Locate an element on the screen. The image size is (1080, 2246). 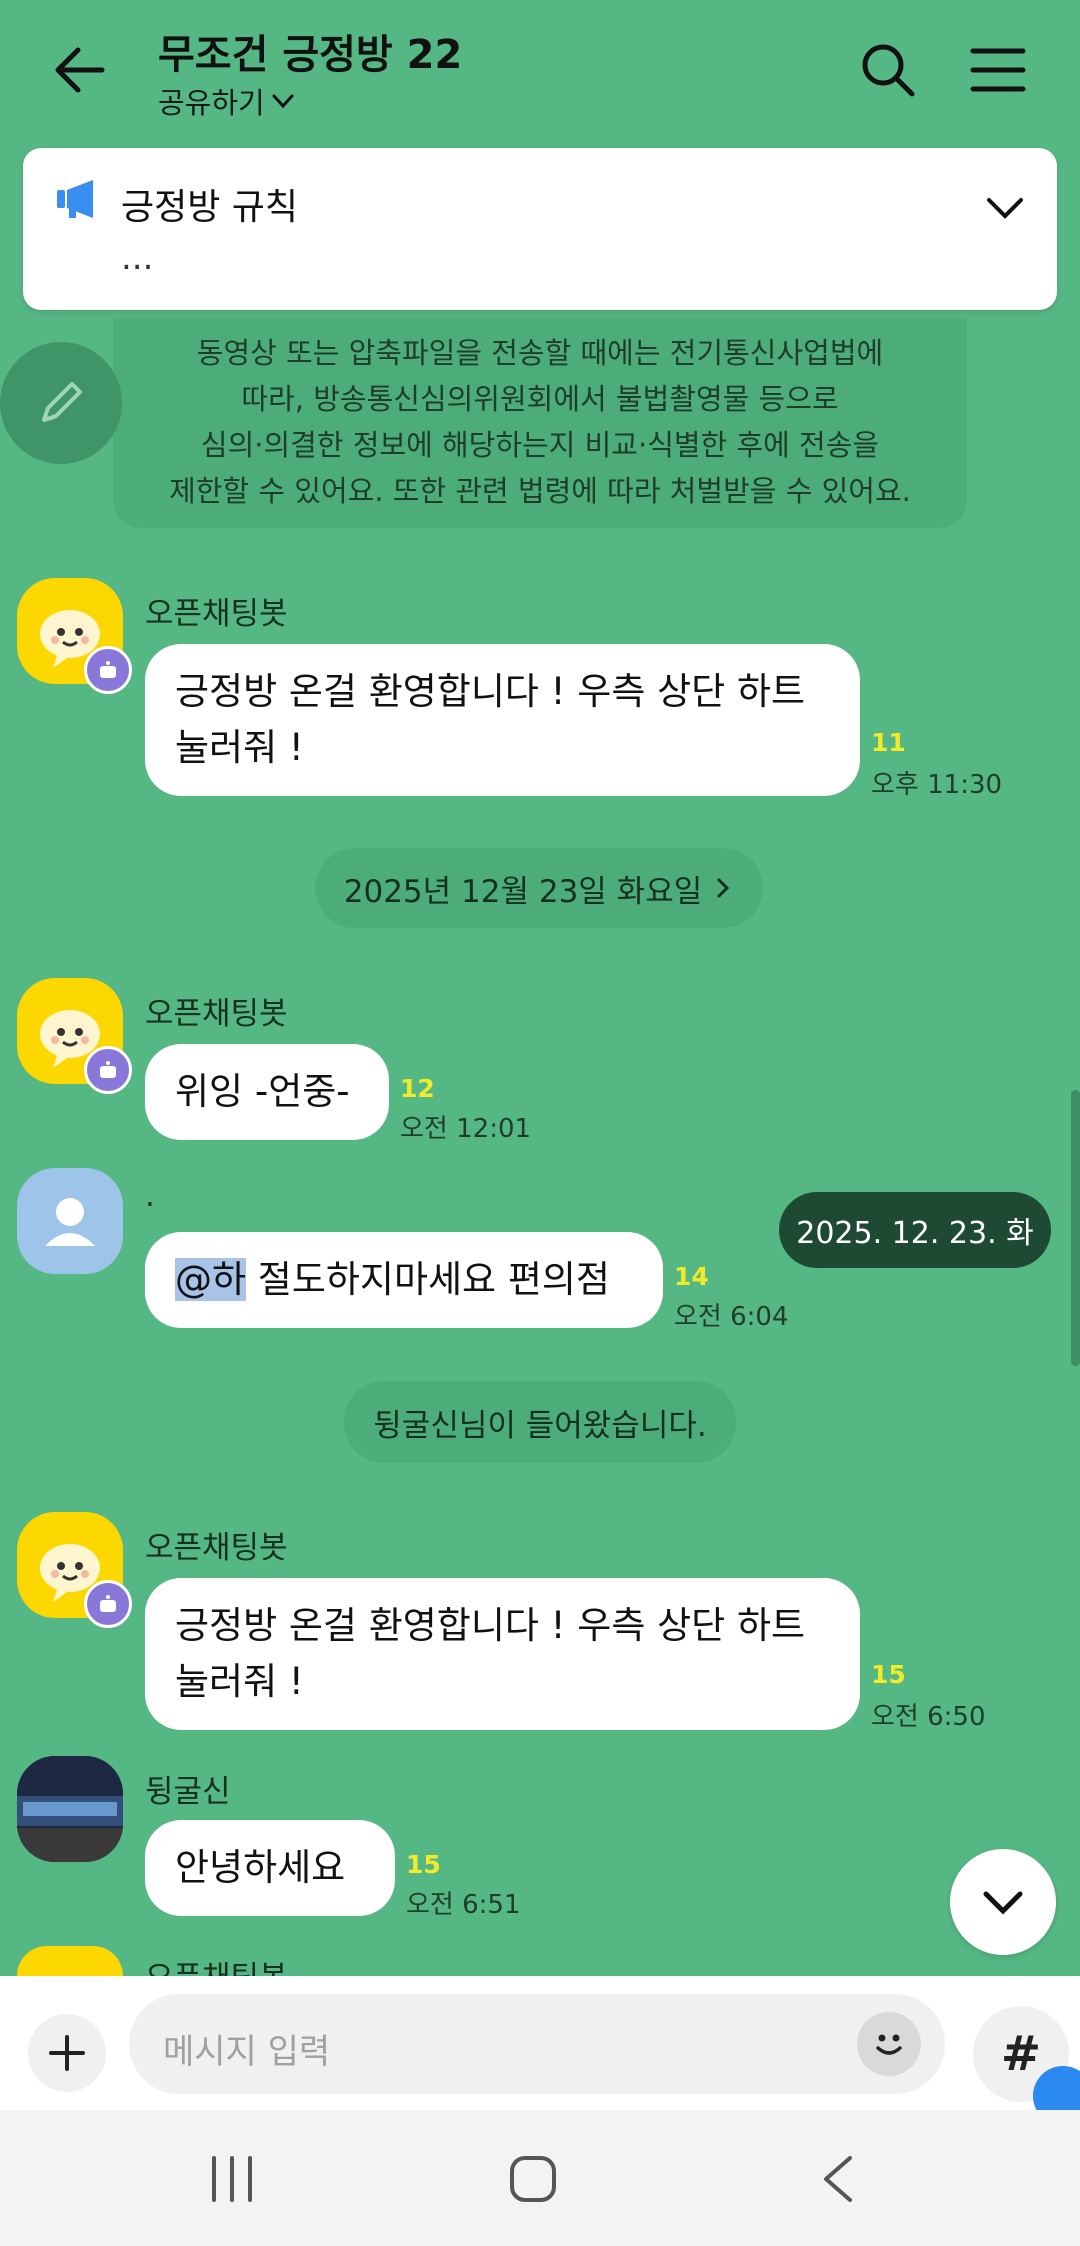
message-time: 오후 11:30 is located at coordinates (937, 785).